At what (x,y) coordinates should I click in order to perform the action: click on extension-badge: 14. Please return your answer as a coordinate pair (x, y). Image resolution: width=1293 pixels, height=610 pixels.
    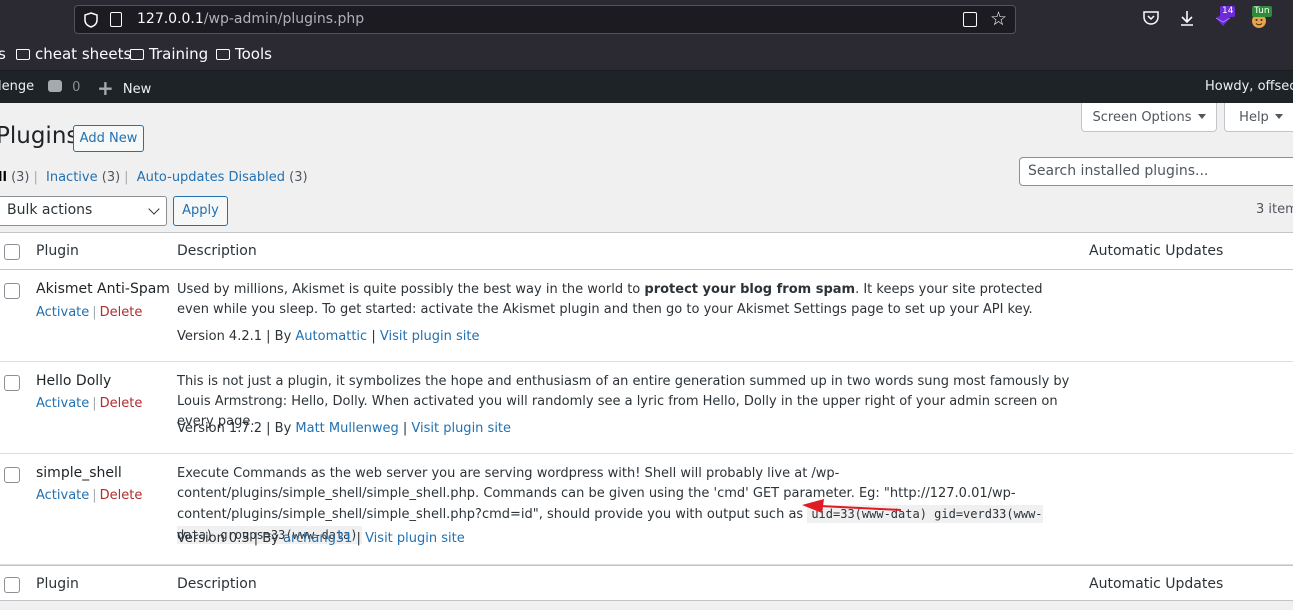
    Looking at the image, I should click on (1228, 11).